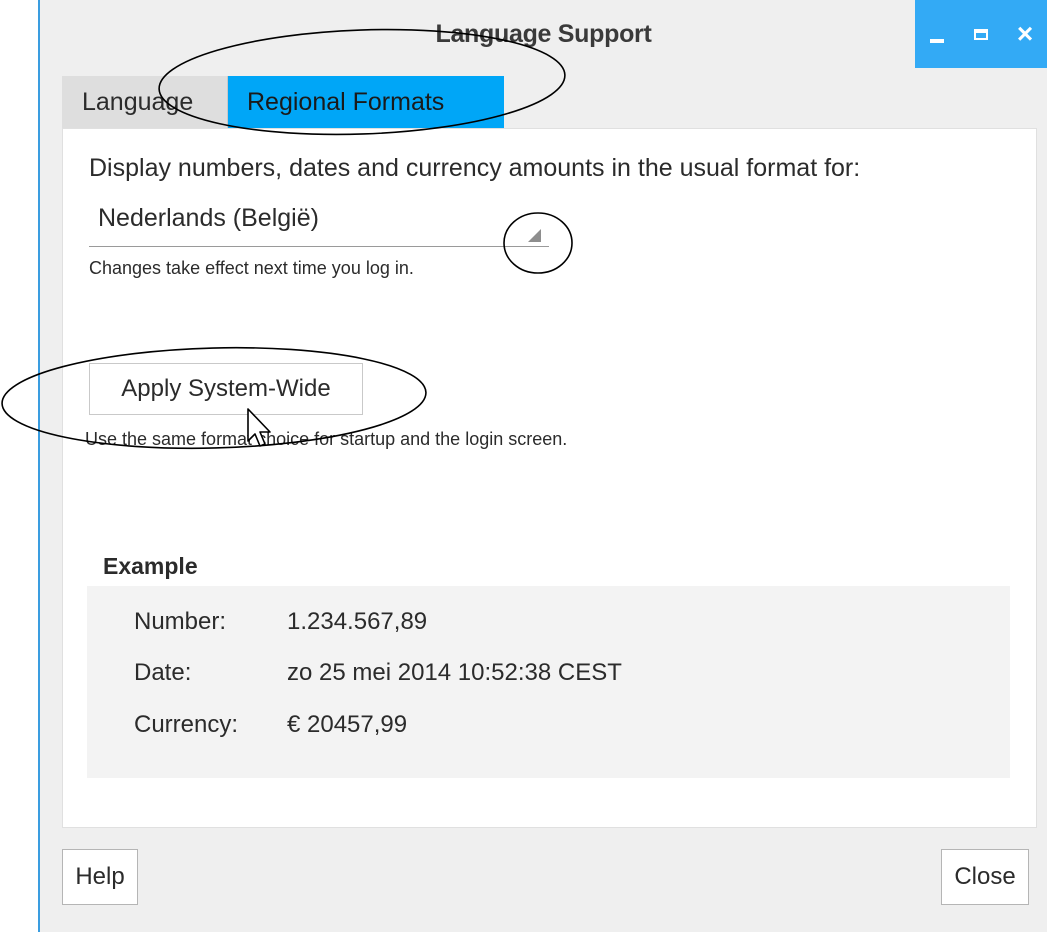 Image resolution: width=1047 pixels, height=932 pixels. I want to click on dropdown-arrow-icon, so click(534, 235).